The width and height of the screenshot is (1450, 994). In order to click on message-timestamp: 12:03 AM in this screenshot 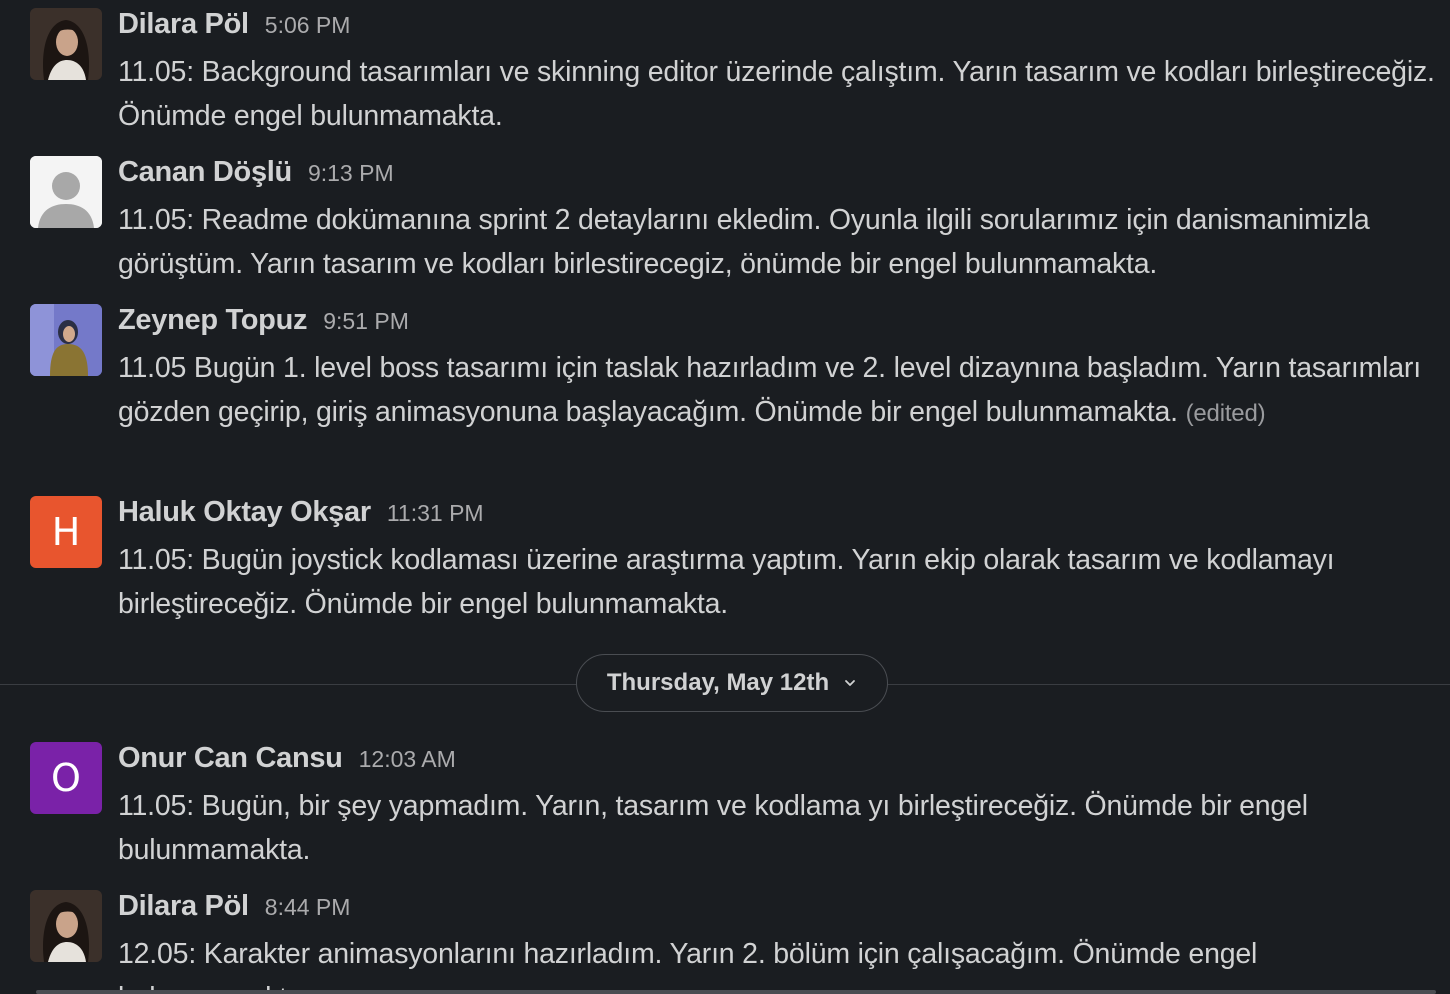, I will do `click(407, 759)`.